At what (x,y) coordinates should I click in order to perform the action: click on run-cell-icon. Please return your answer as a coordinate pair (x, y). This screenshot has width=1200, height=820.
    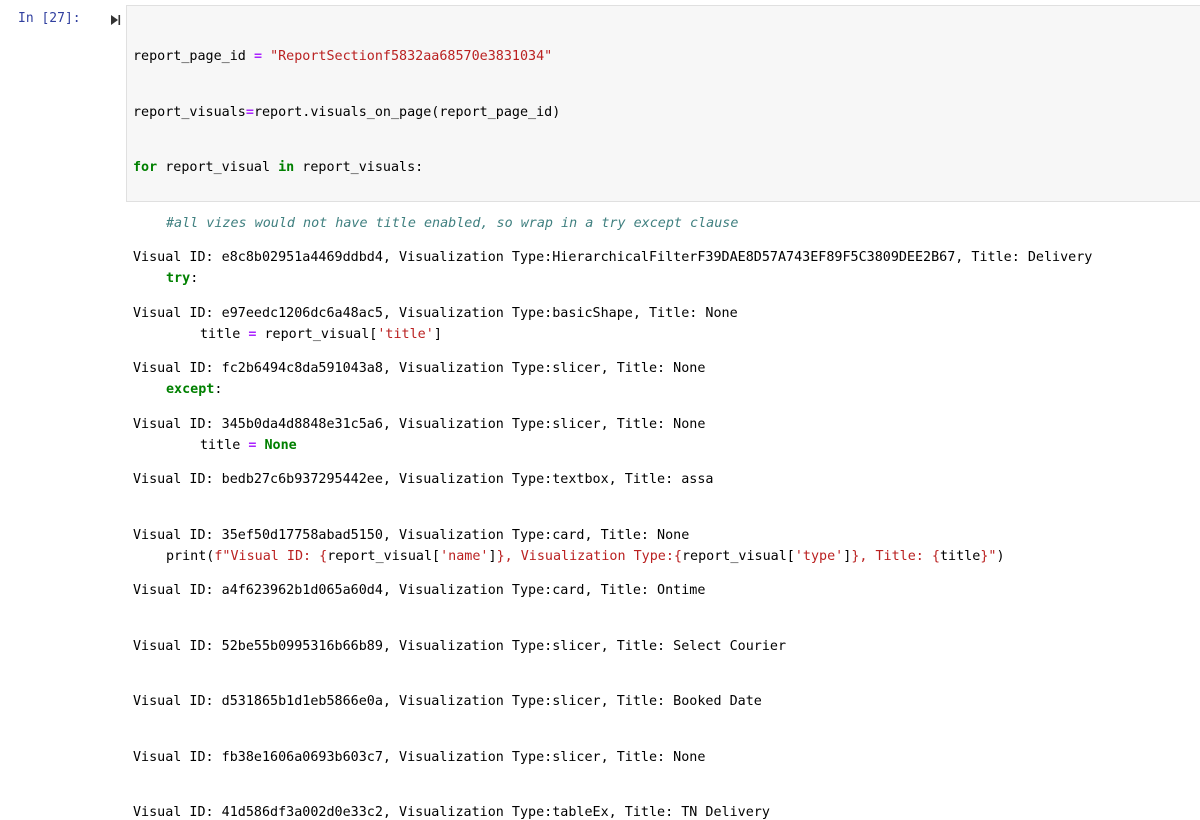
    Looking at the image, I should click on (115, 20).